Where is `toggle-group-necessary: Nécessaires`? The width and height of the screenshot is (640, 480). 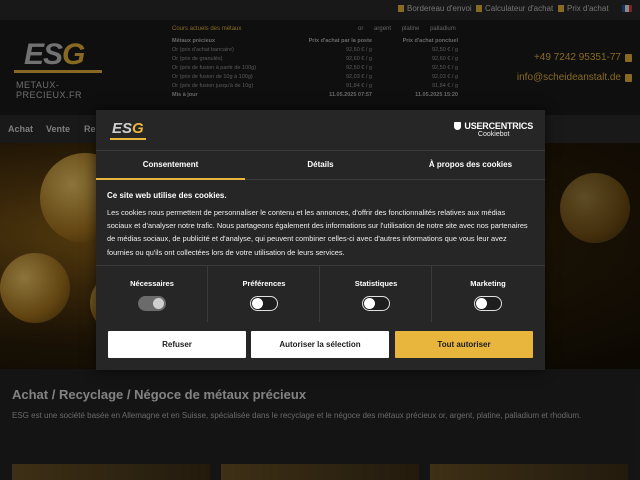
toggle-group-necessary: Nécessaires is located at coordinates (152, 294).